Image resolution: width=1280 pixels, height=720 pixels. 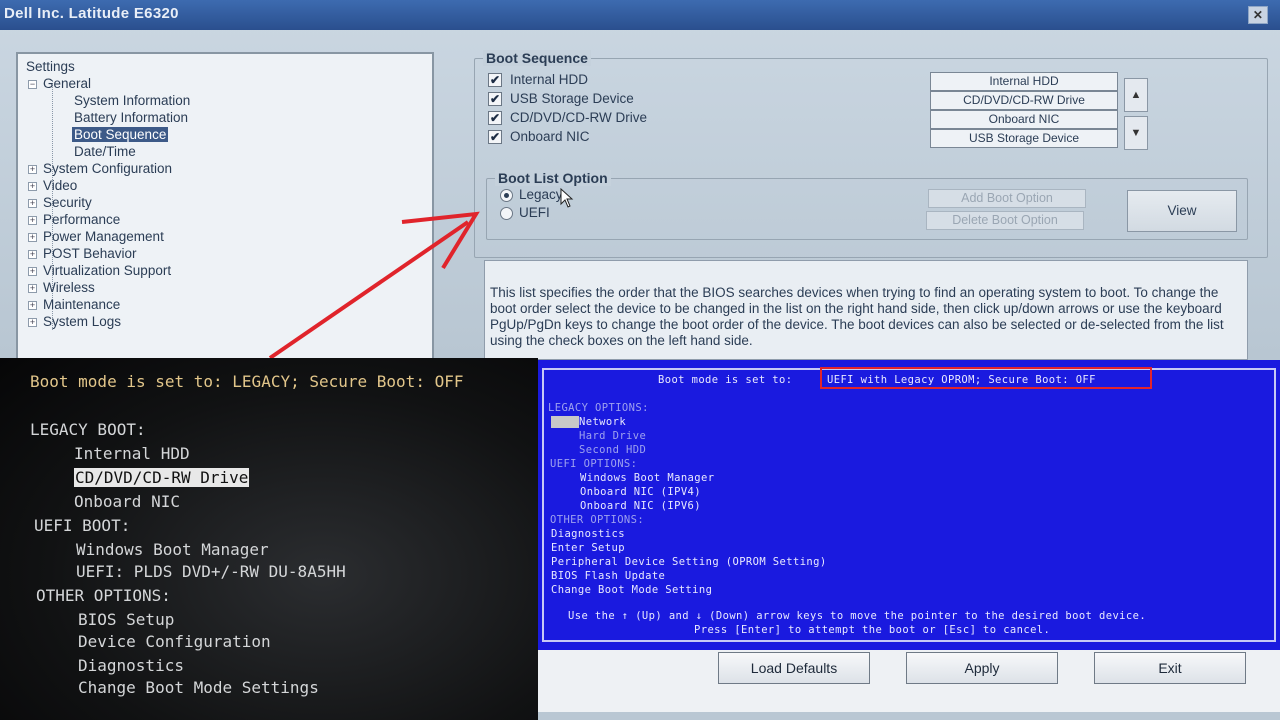 What do you see at coordinates (588, 534) in the screenshot?
I see `uefi-other-item: Diagnostics` at bounding box center [588, 534].